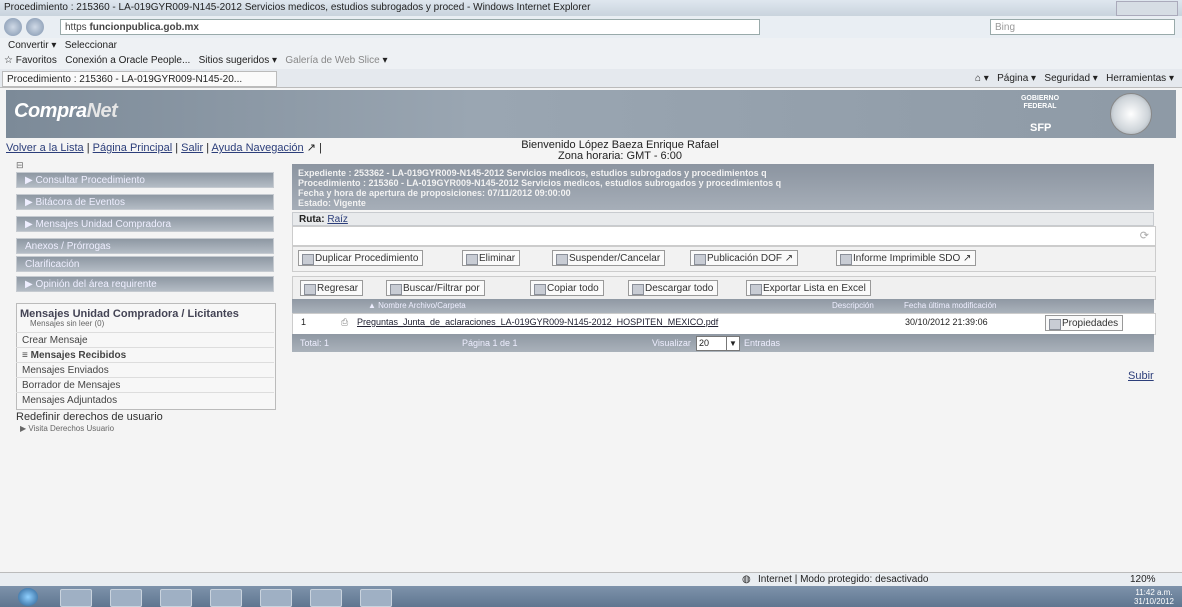  Describe the element at coordinates (843, 580) in the screenshot. I see `security-zone: Internet | Modo protegido: desactivado` at that location.